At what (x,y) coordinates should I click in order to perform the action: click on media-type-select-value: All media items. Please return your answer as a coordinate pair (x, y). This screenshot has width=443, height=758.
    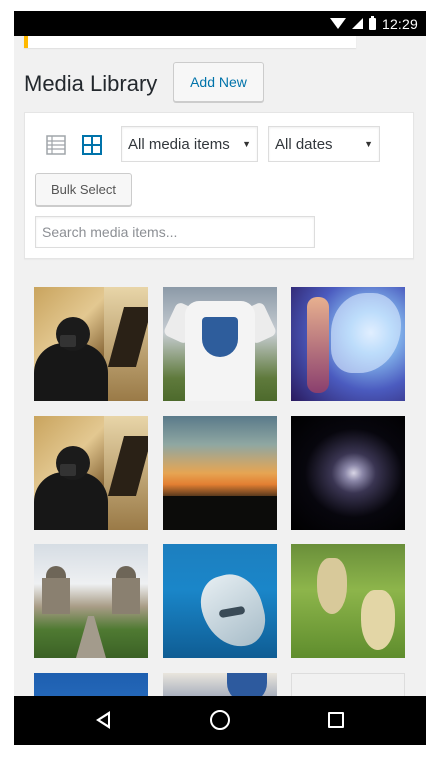
    Looking at the image, I should click on (179, 144).